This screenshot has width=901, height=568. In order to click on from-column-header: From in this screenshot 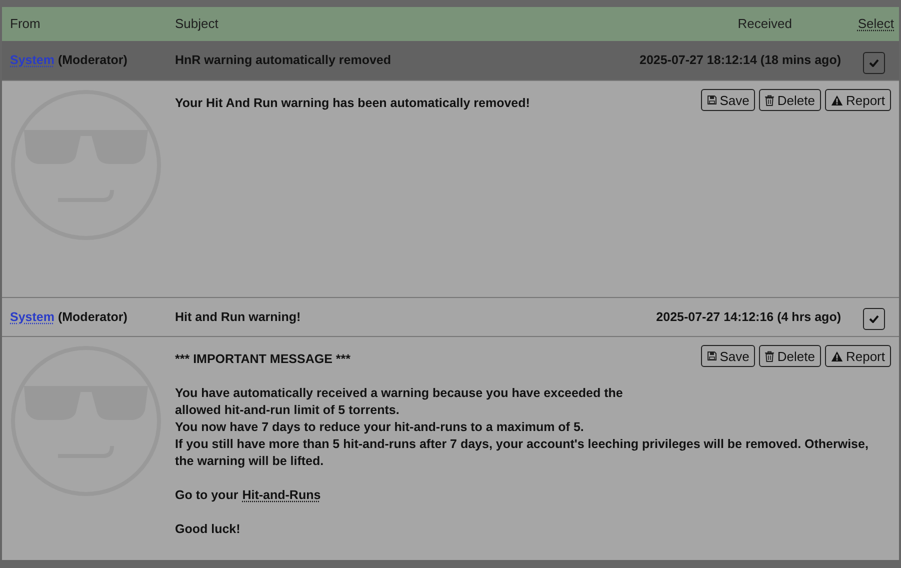, I will do `click(25, 24)`.